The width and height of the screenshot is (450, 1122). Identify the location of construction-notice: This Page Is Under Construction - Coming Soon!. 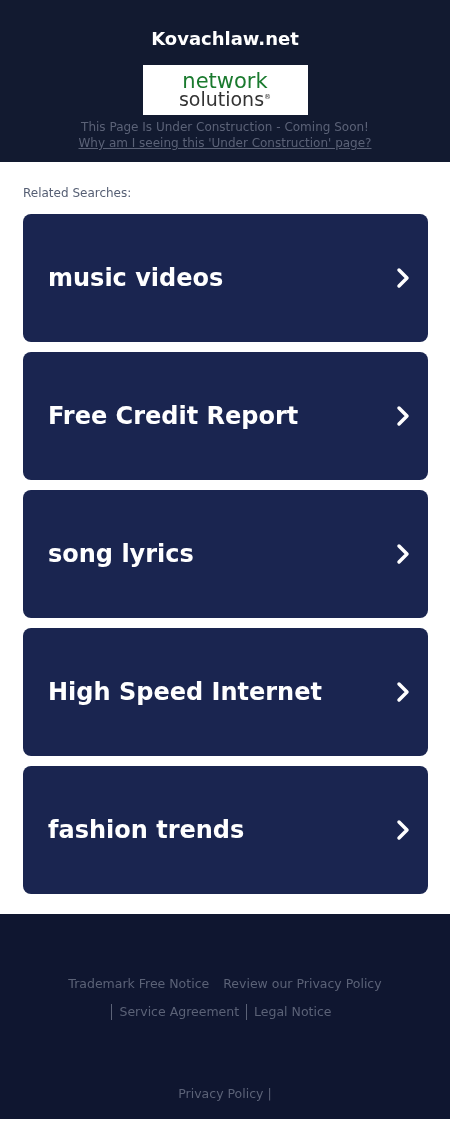
(225, 127).